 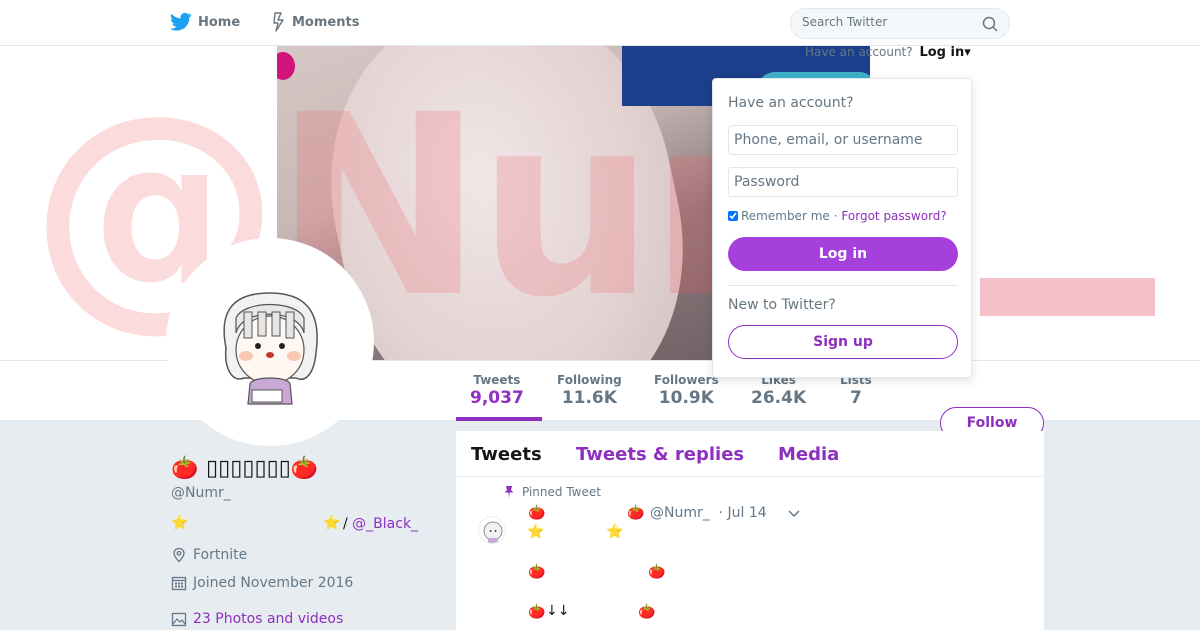 I want to click on bio-slash: /, so click(x=348, y=524).